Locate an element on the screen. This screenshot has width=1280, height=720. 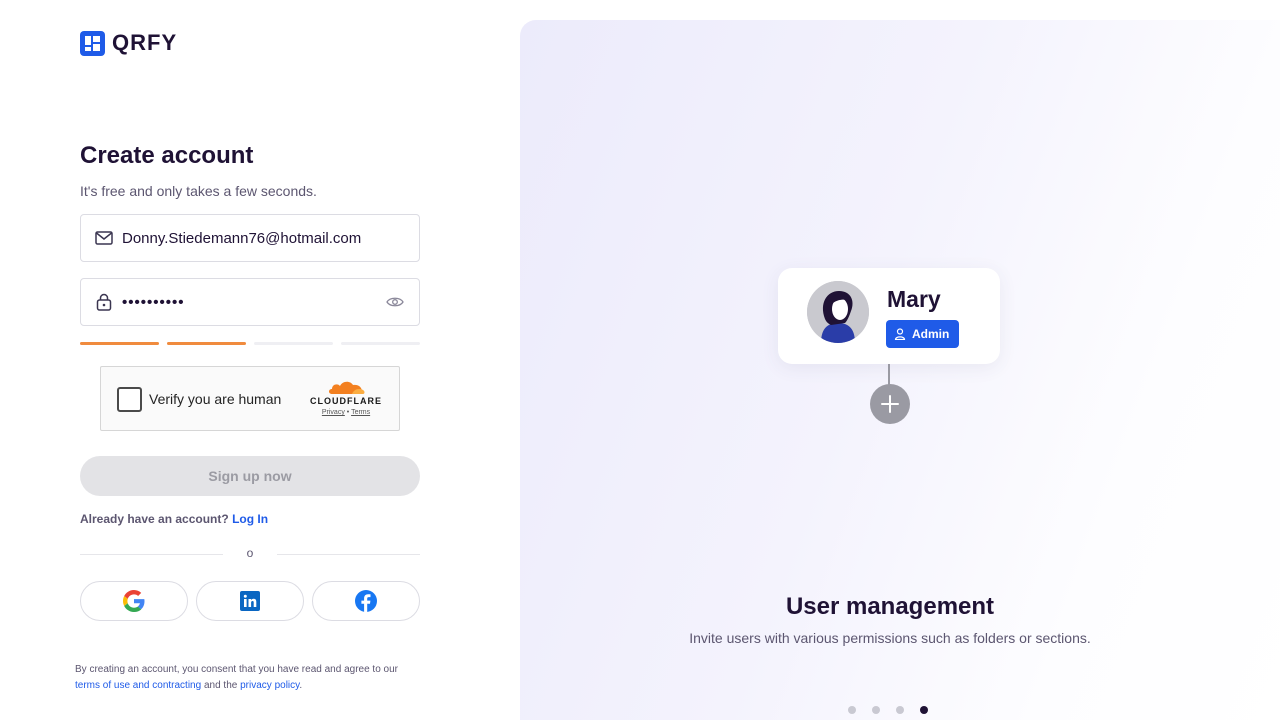
or-divider: o is located at coordinates (250, 554).